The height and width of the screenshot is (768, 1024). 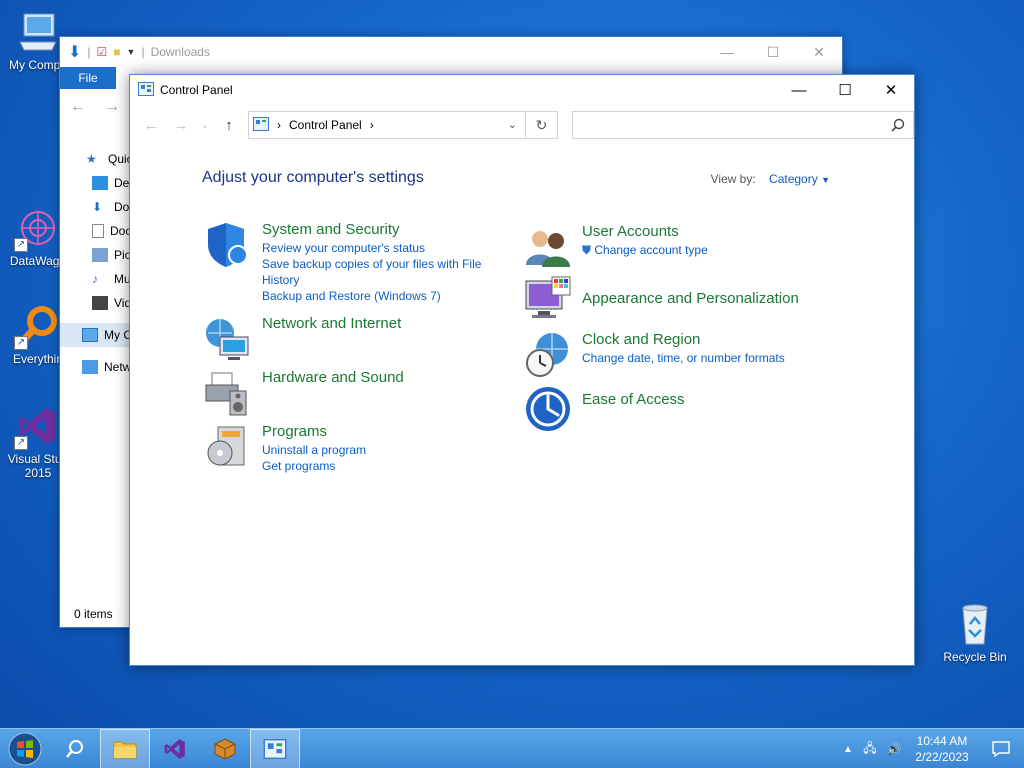 What do you see at coordinates (683, 358) in the screenshot?
I see `link-date-time-formats: Change date, time, or number formats` at bounding box center [683, 358].